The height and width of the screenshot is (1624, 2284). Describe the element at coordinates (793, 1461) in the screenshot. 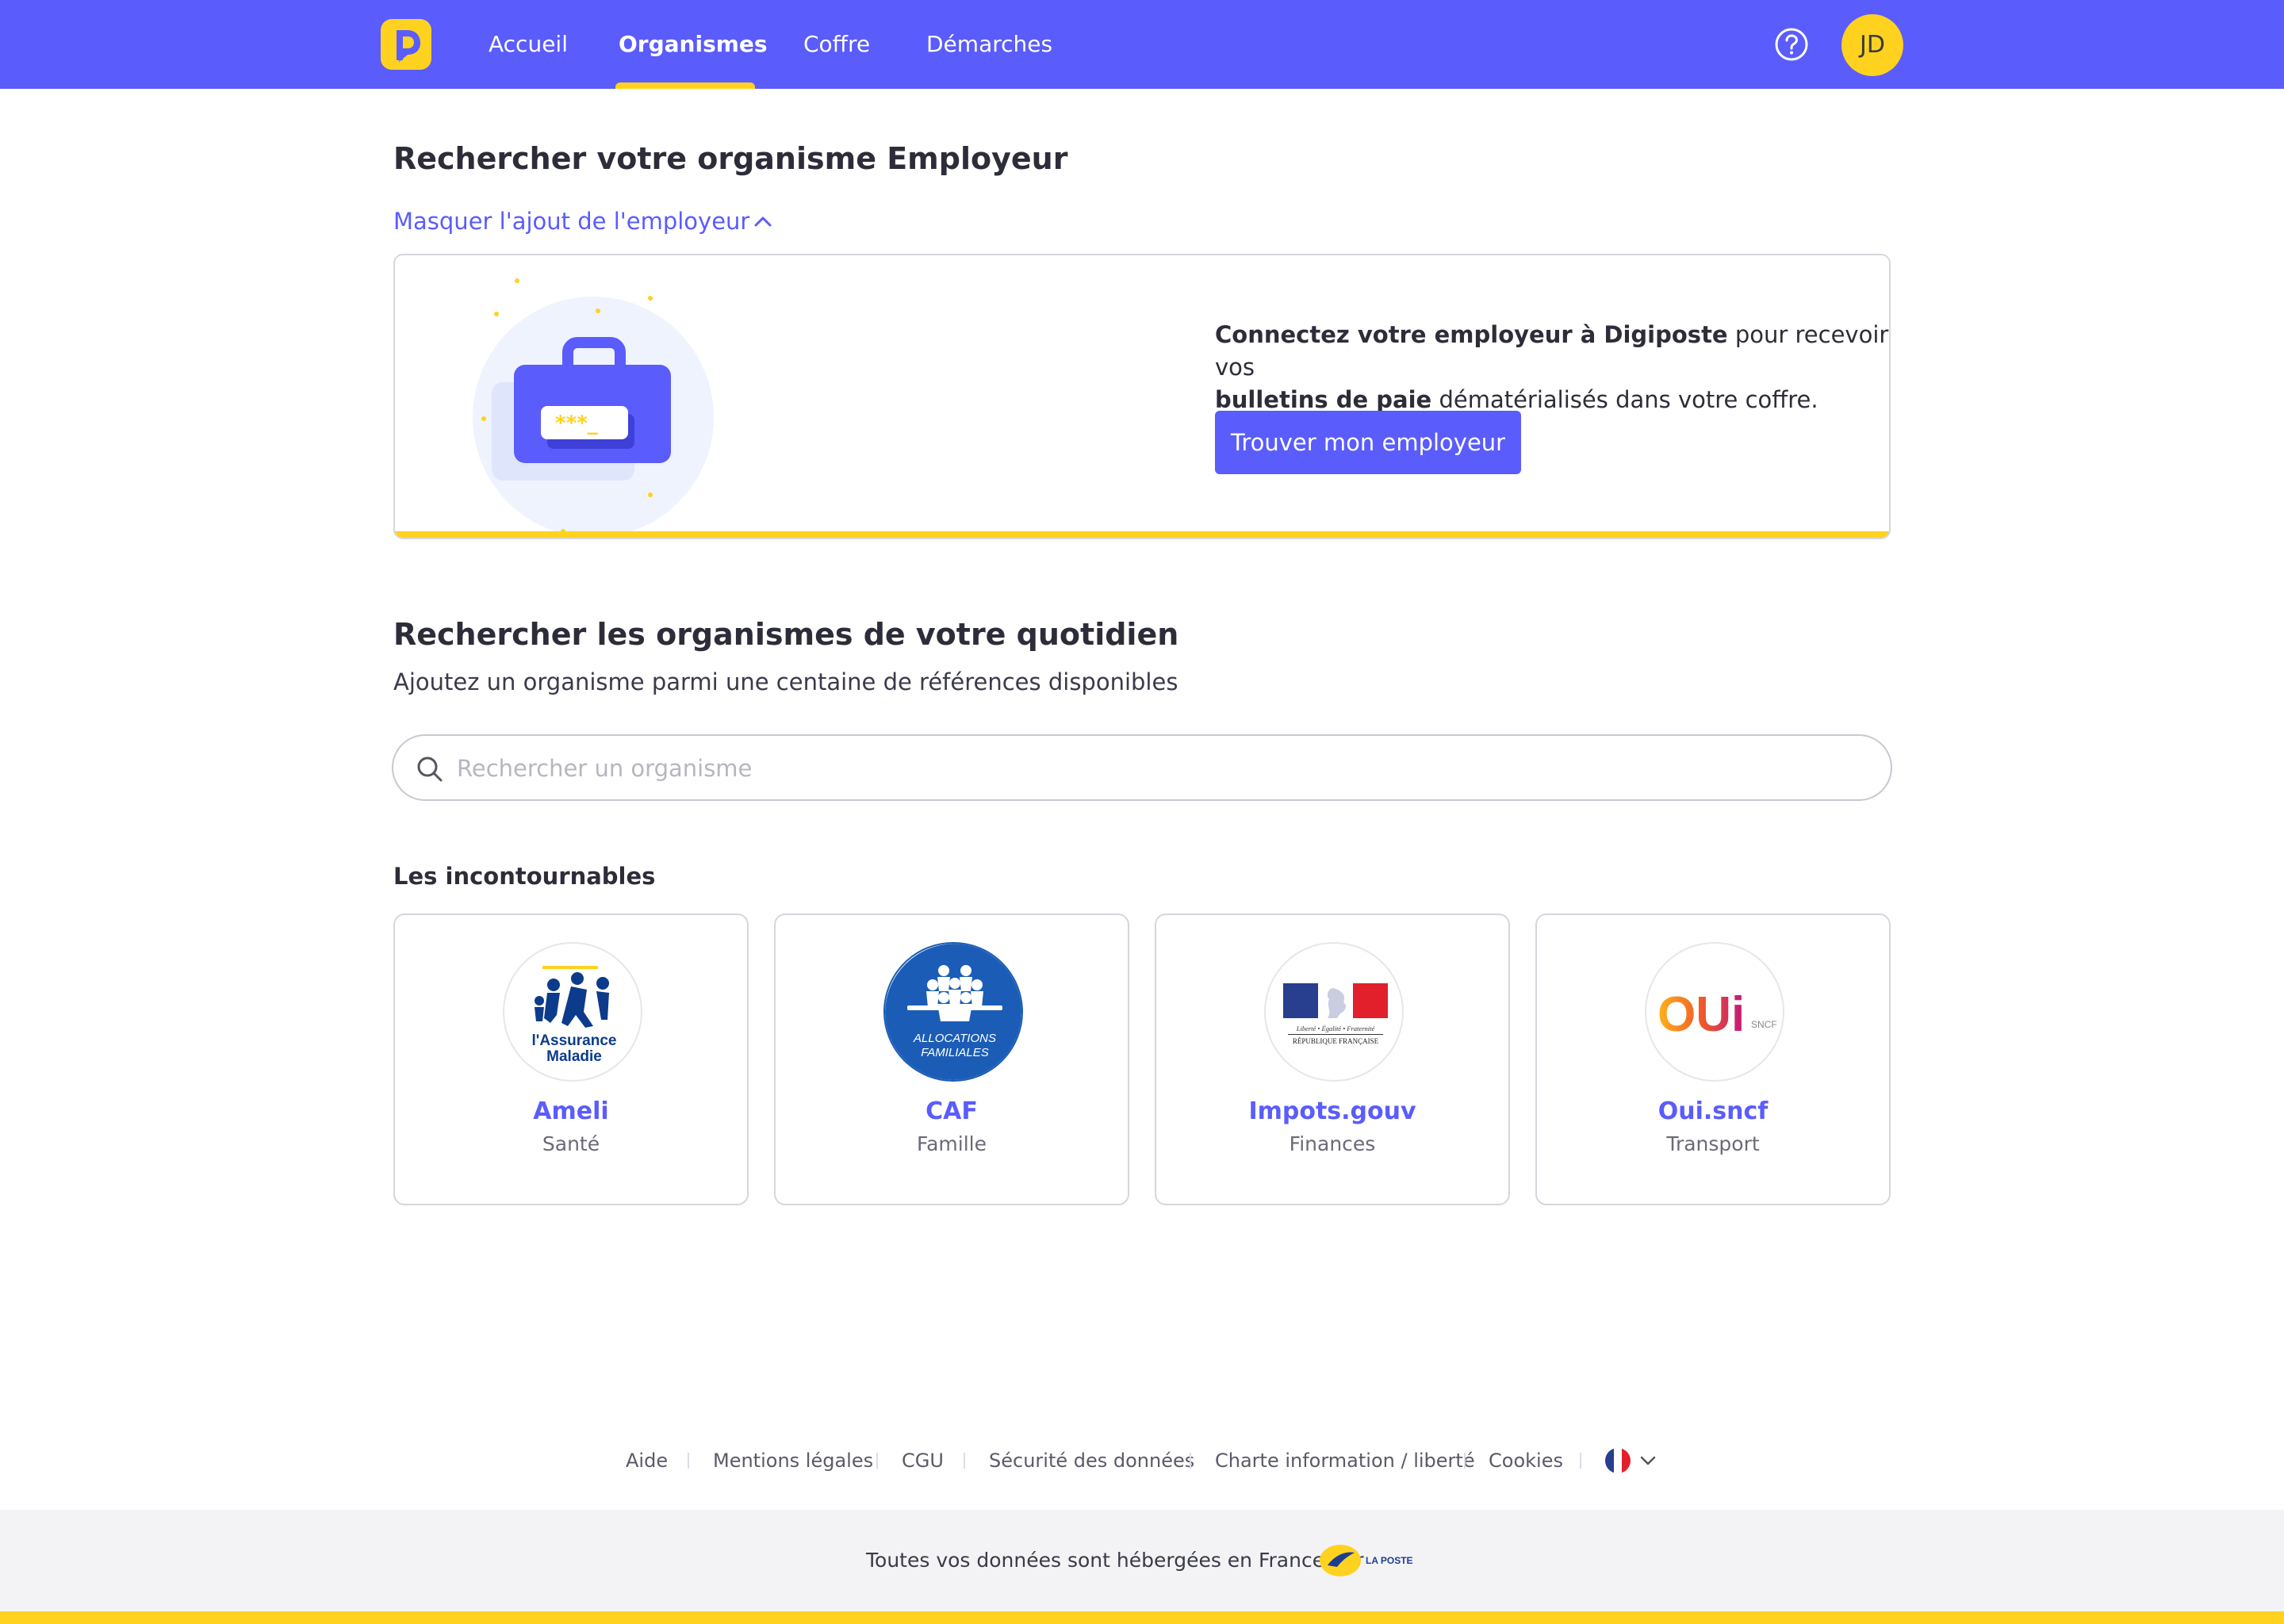

I see `footer-link-mentions: Mentions légales` at that location.